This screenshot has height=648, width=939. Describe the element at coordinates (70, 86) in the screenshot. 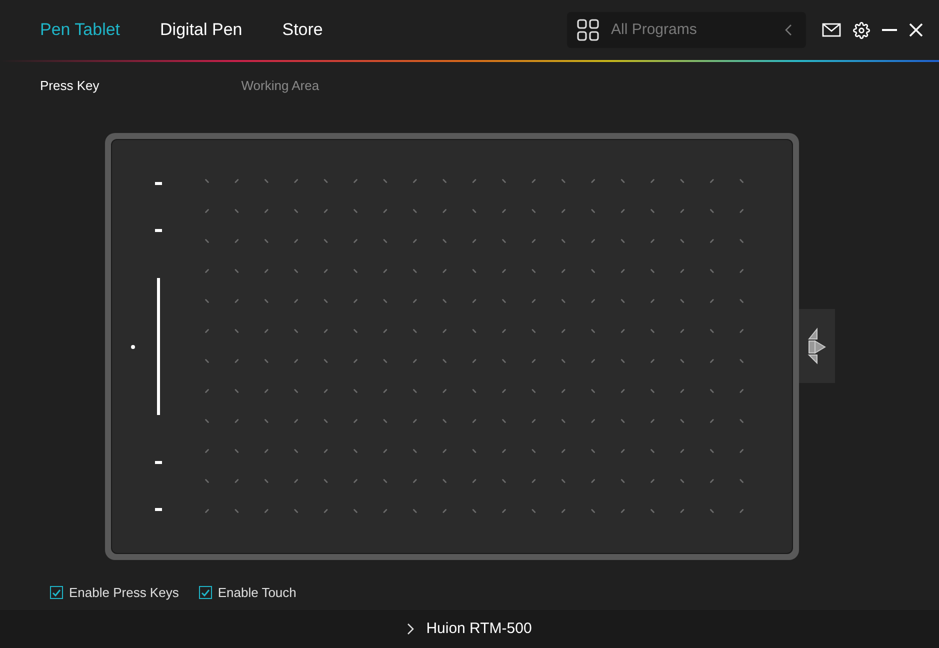

I see `sub-tab: Press Key` at that location.